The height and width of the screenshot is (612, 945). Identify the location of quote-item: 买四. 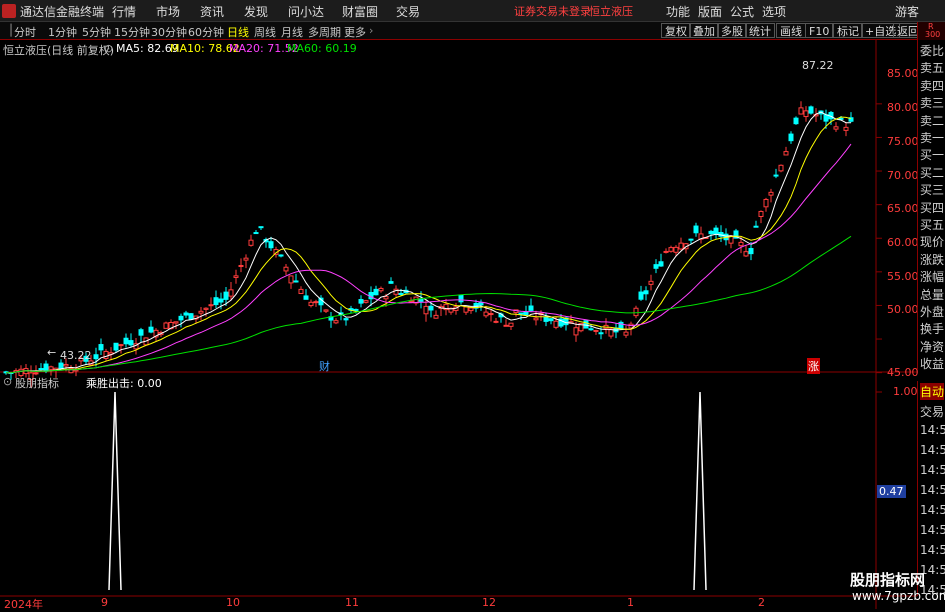
(932, 207).